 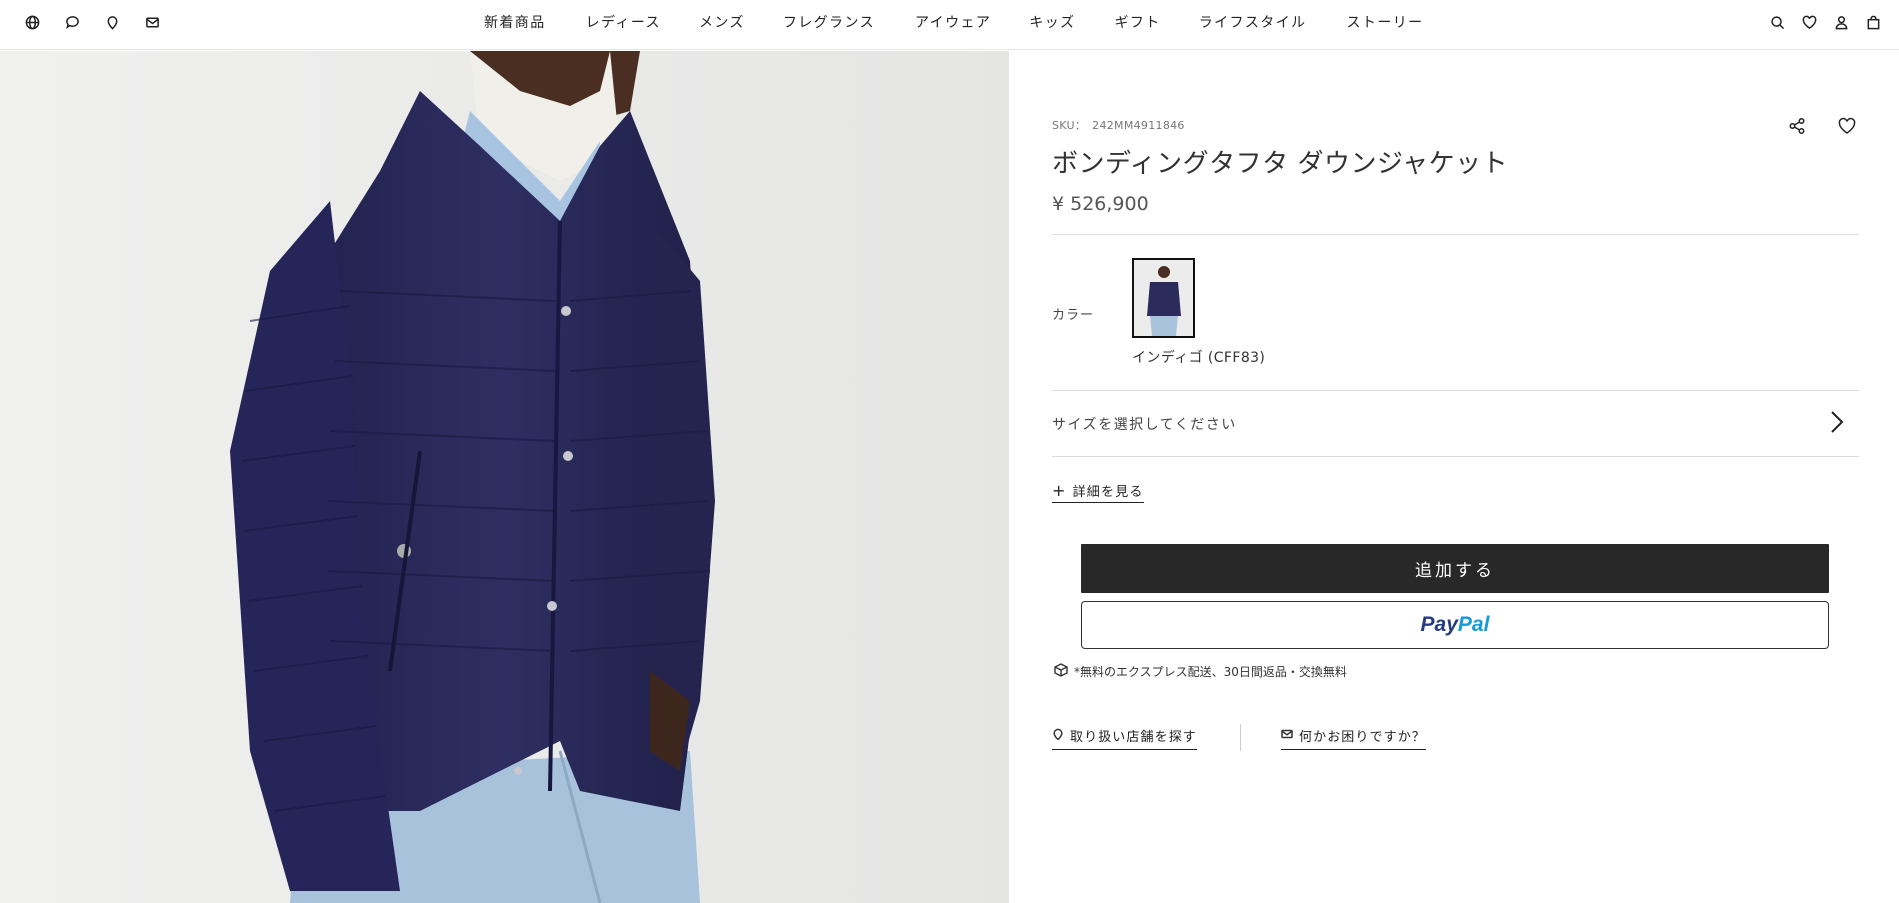 What do you see at coordinates (722, 22) in the screenshot?
I see `nav-men: メンズ` at bounding box center [722, 22].